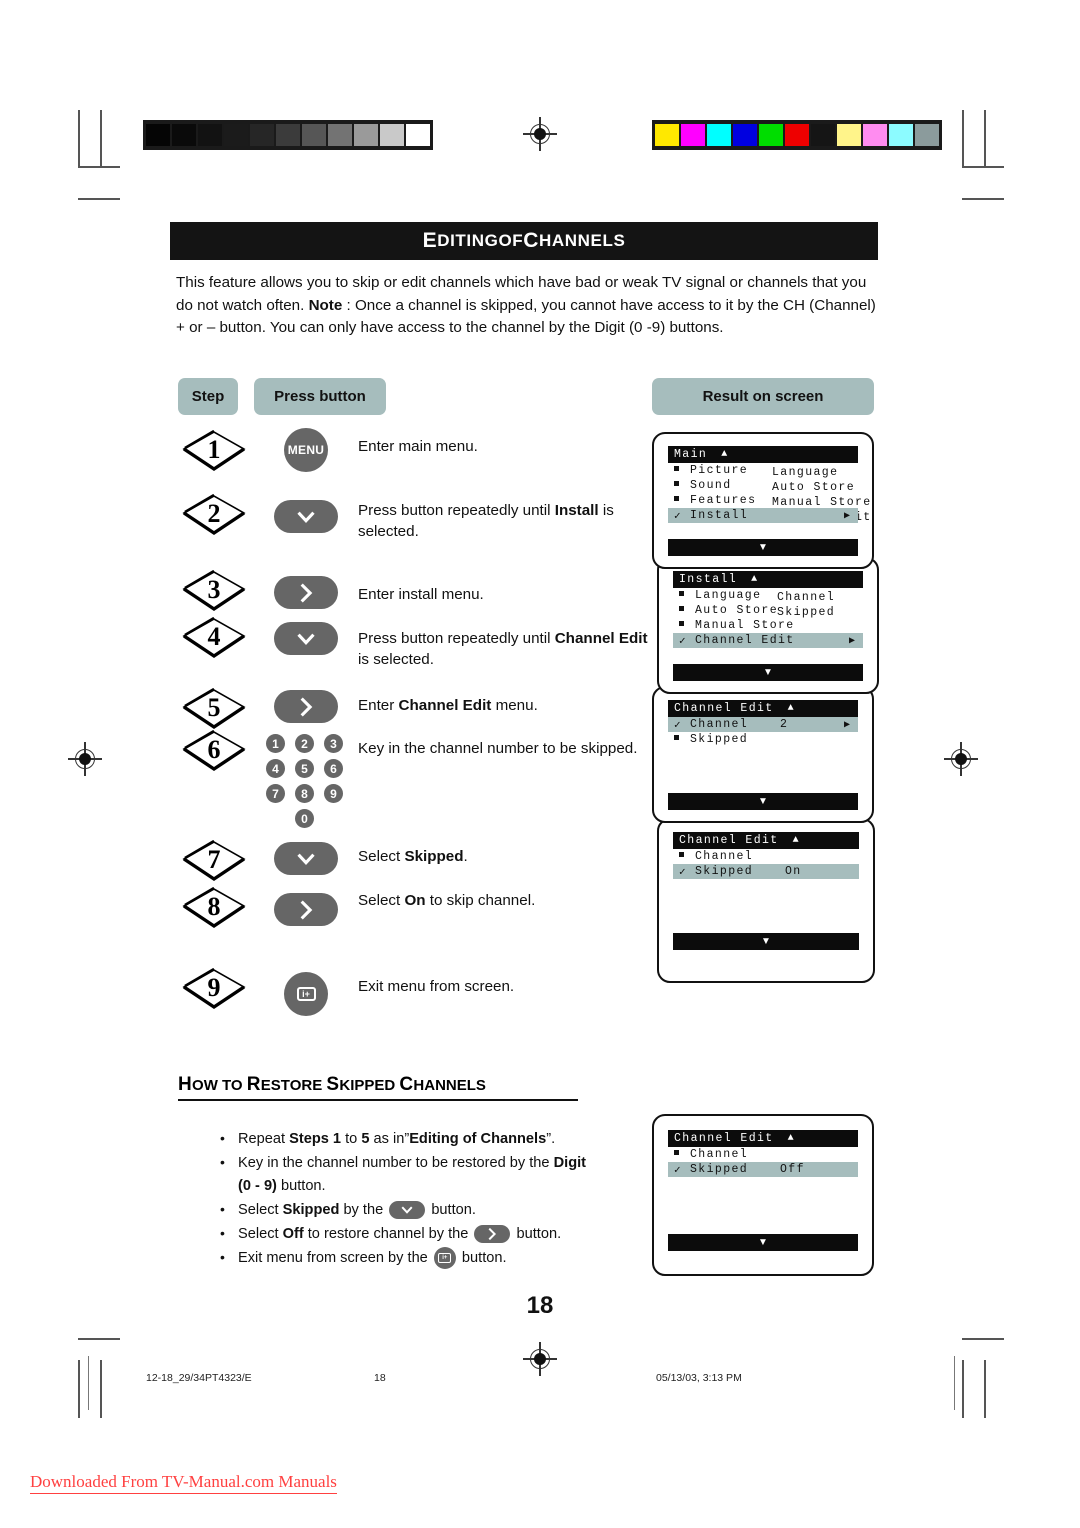 This screenshot has height=1528, width=1080. What do you see at coordinates (763, 470) in the screenshot?
I see `osd-menu-item: Picture` at bounding box center [763, 470].